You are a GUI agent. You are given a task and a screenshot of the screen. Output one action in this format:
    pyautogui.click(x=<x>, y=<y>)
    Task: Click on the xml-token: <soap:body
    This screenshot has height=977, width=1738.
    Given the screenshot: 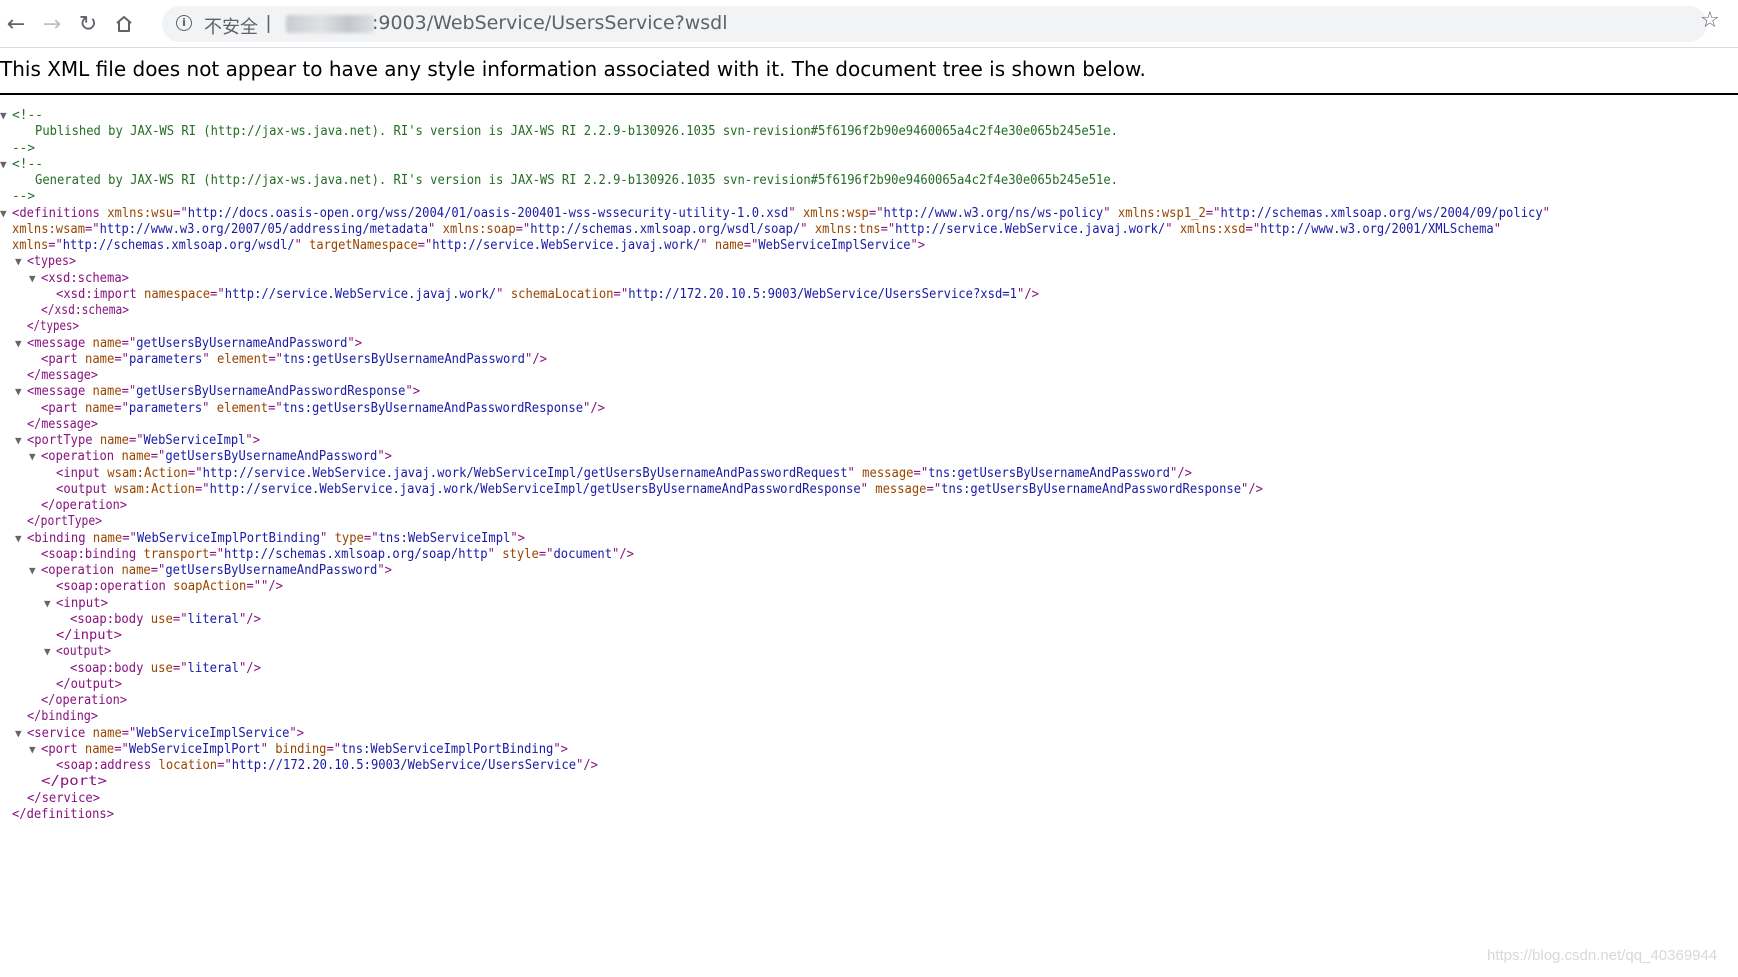 What is the action you would take?
    pyautogui.click(x=107, y=668)
    